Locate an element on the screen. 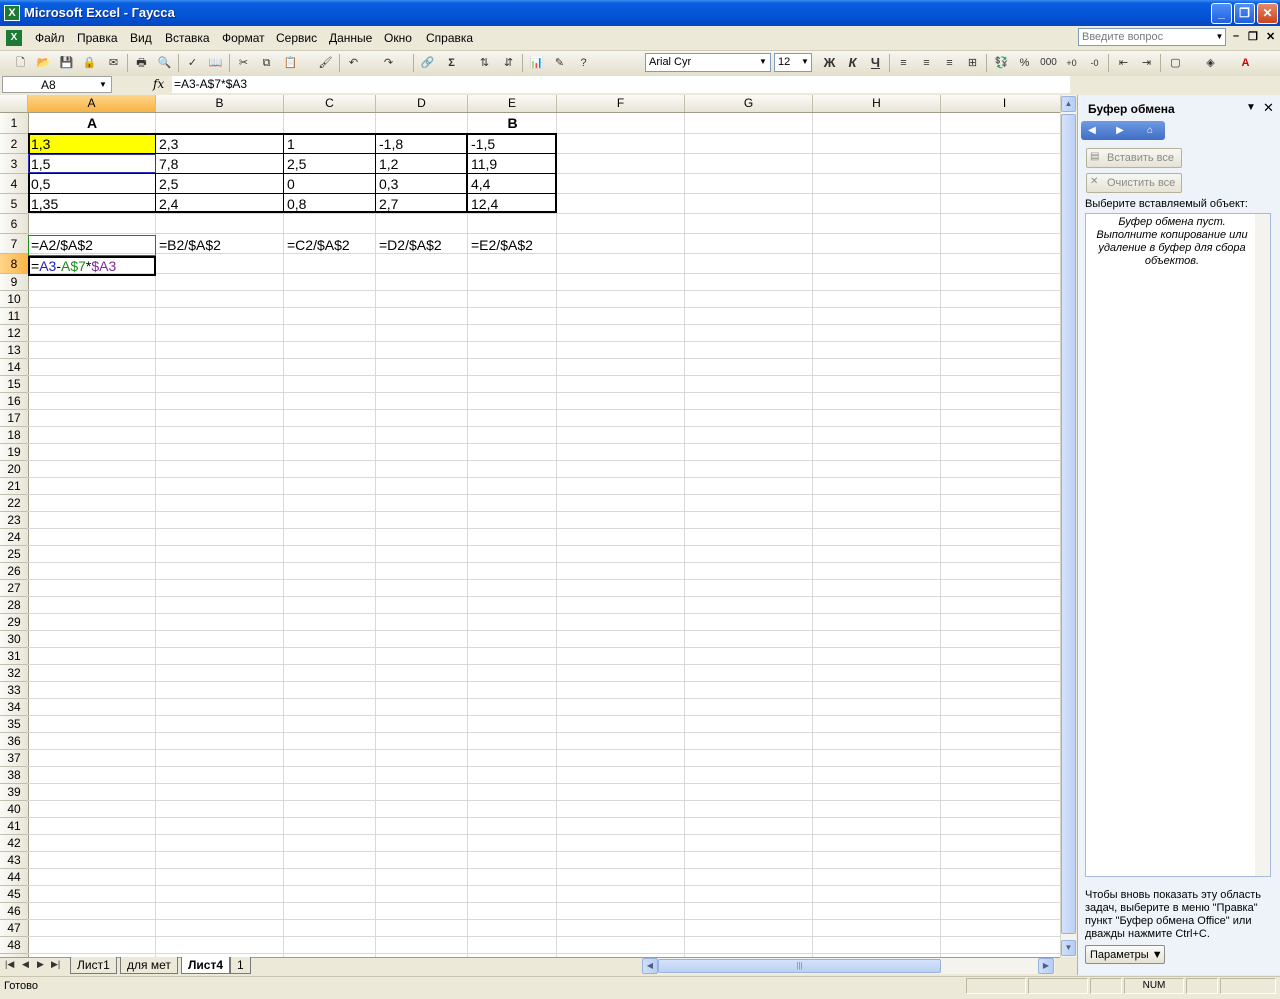  row-header: 29 is located at coordinates (14, 622).